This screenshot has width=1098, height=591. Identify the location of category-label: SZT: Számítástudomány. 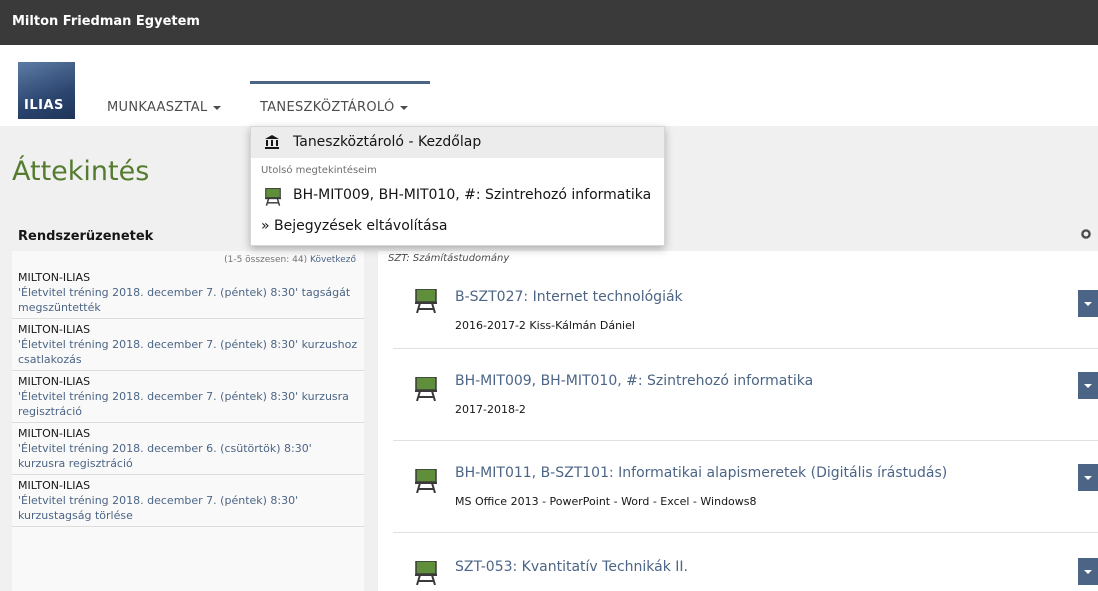
(449, 258).